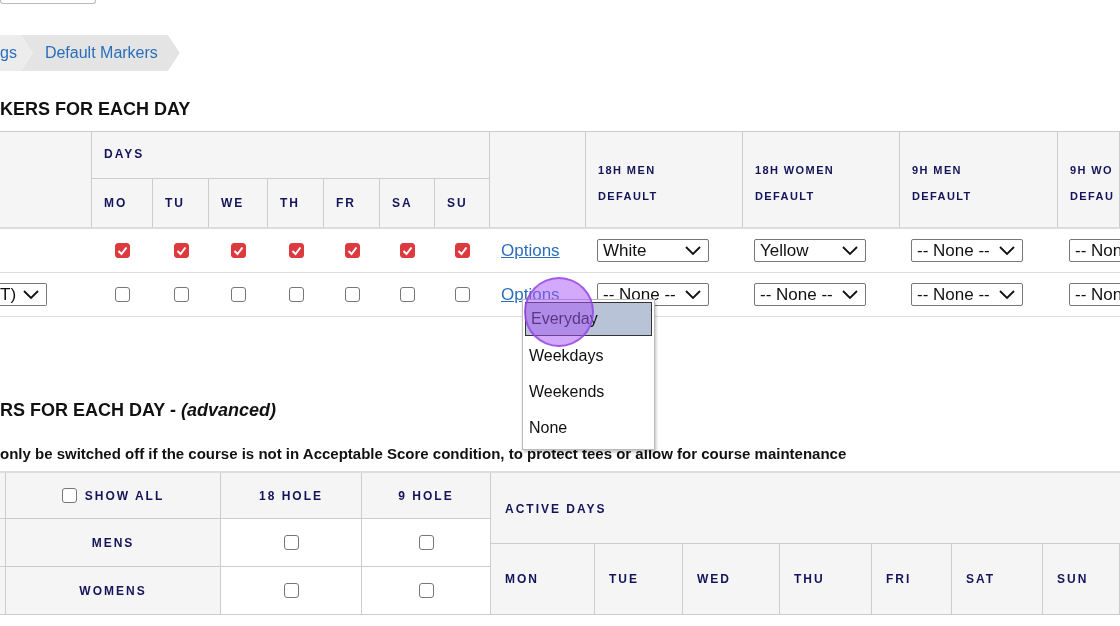 The height and width of the screenshot is (626, 1120). Describe the element at coordinates (238, 203) in the screenshot. I see `column-header: WE` at that location.